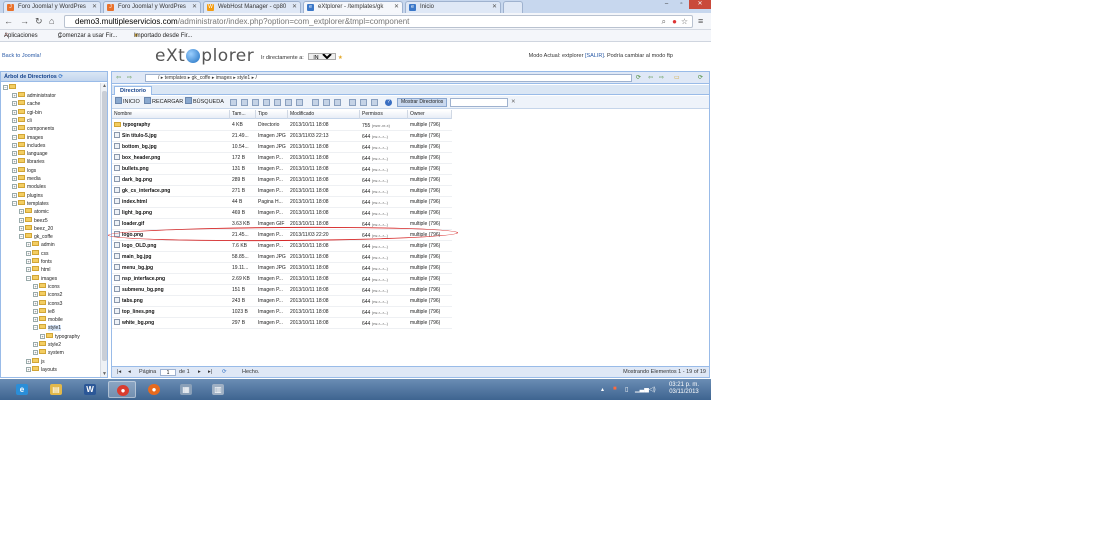  What do you see at coordinates (48, 353) in the screenshot?
I see `tree-item: + system` at bounding box center [48, 353].